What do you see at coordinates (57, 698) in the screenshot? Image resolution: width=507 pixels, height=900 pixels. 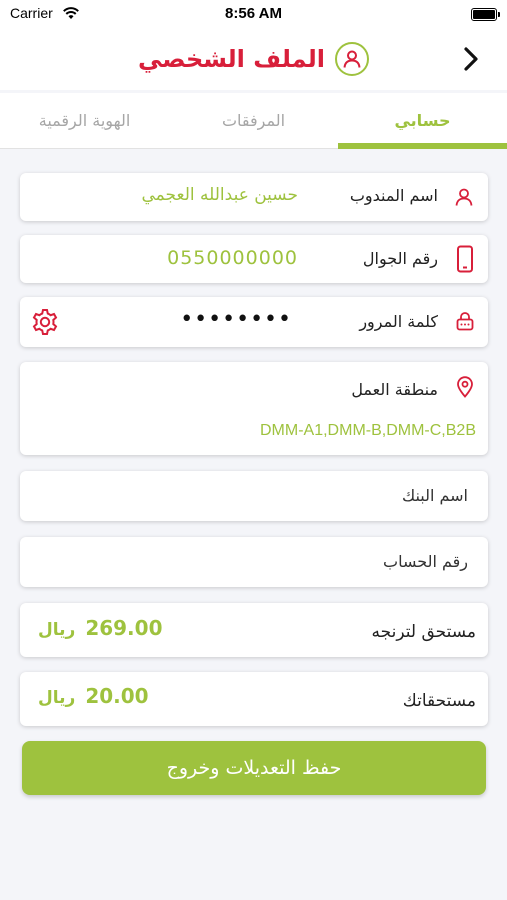 I see `dues-currency: ريال` at bounding box center [57, 698].